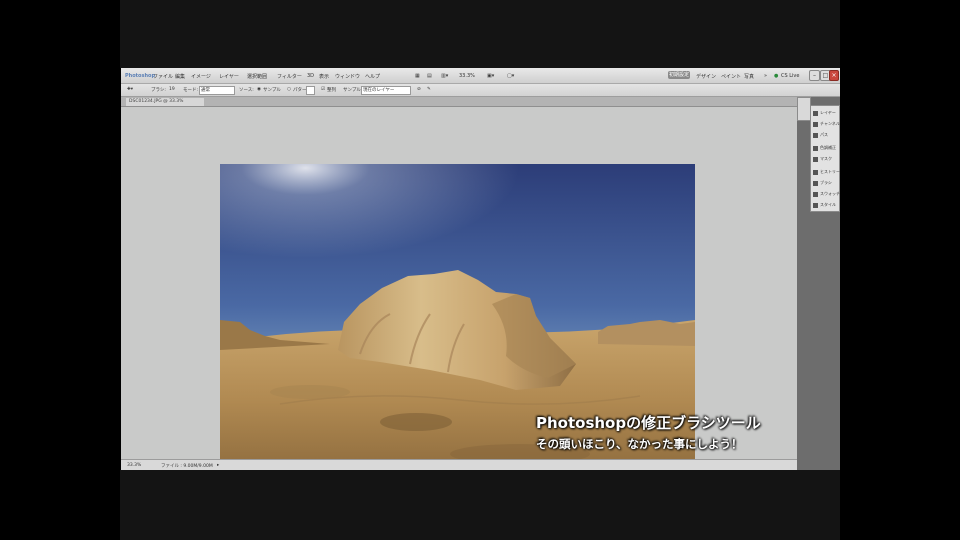  I want to click on caption-title: Photoshopの修正ブラシツール, so click(648, 423).